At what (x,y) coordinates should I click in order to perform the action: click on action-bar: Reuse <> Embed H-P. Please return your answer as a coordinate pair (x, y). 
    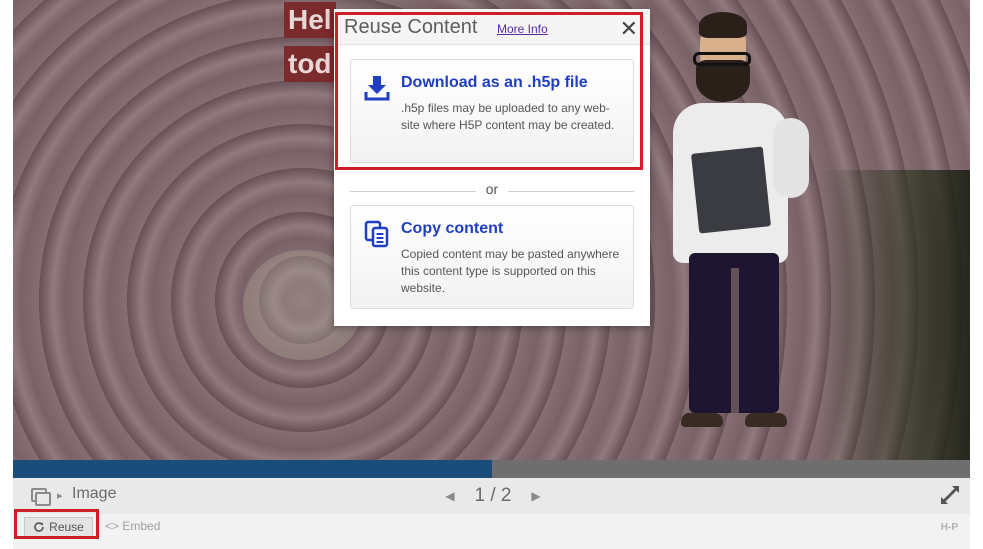
    Looking at the image, I should click on (491, 529).